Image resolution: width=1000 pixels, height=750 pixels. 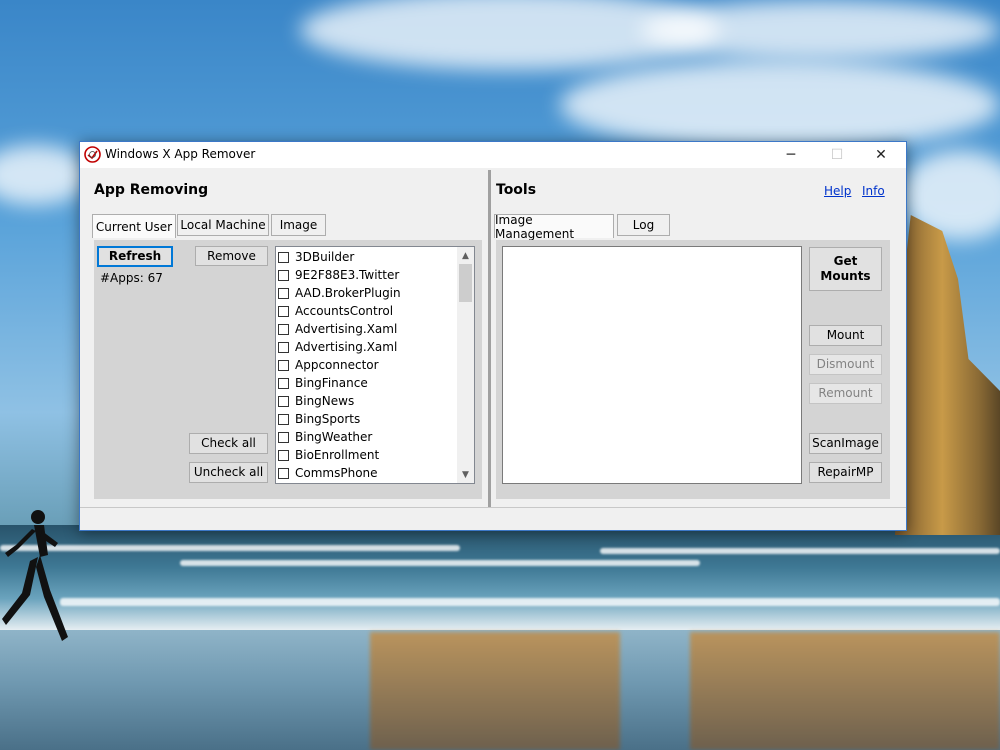 I want to click on dismount-button: Dismount, so click(x=845, y=364).